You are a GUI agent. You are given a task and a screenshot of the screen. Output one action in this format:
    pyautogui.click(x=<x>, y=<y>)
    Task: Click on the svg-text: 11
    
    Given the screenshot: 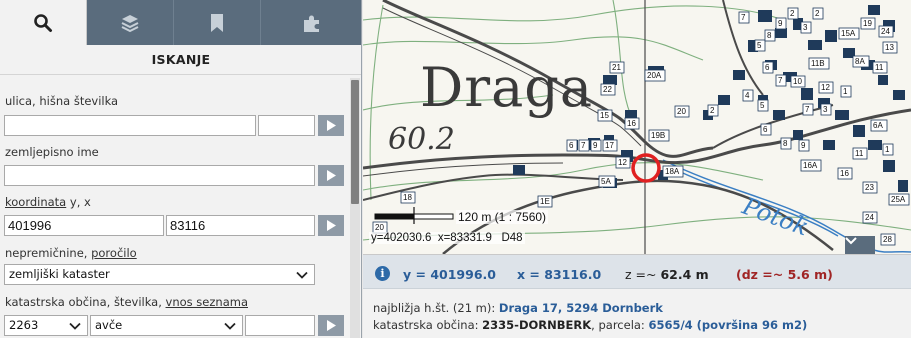 What is the action you would take?
    pyautogui.click(x=879, y=67)
    